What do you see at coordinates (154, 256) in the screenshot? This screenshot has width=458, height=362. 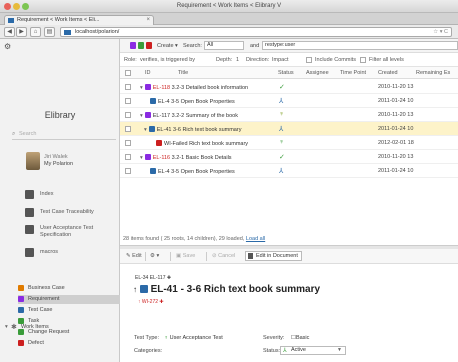 I see `actions-gear-button: ⚙ ▾` at bounding box center [154, 256].